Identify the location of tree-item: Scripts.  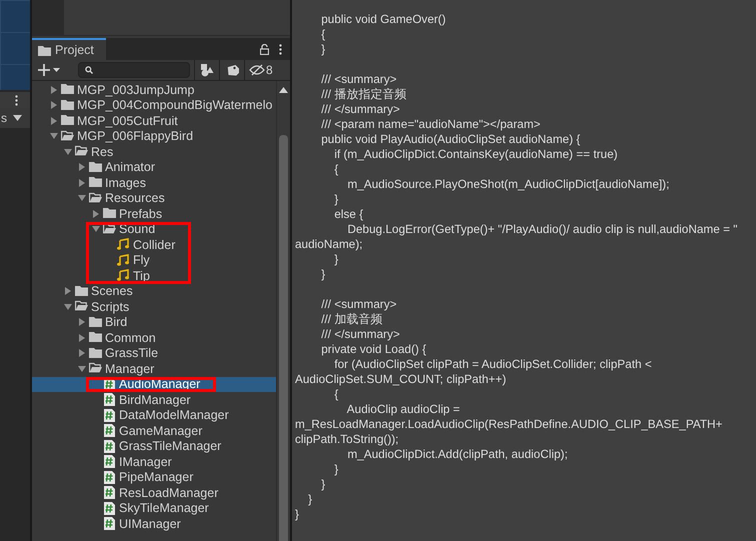
(154, 306).